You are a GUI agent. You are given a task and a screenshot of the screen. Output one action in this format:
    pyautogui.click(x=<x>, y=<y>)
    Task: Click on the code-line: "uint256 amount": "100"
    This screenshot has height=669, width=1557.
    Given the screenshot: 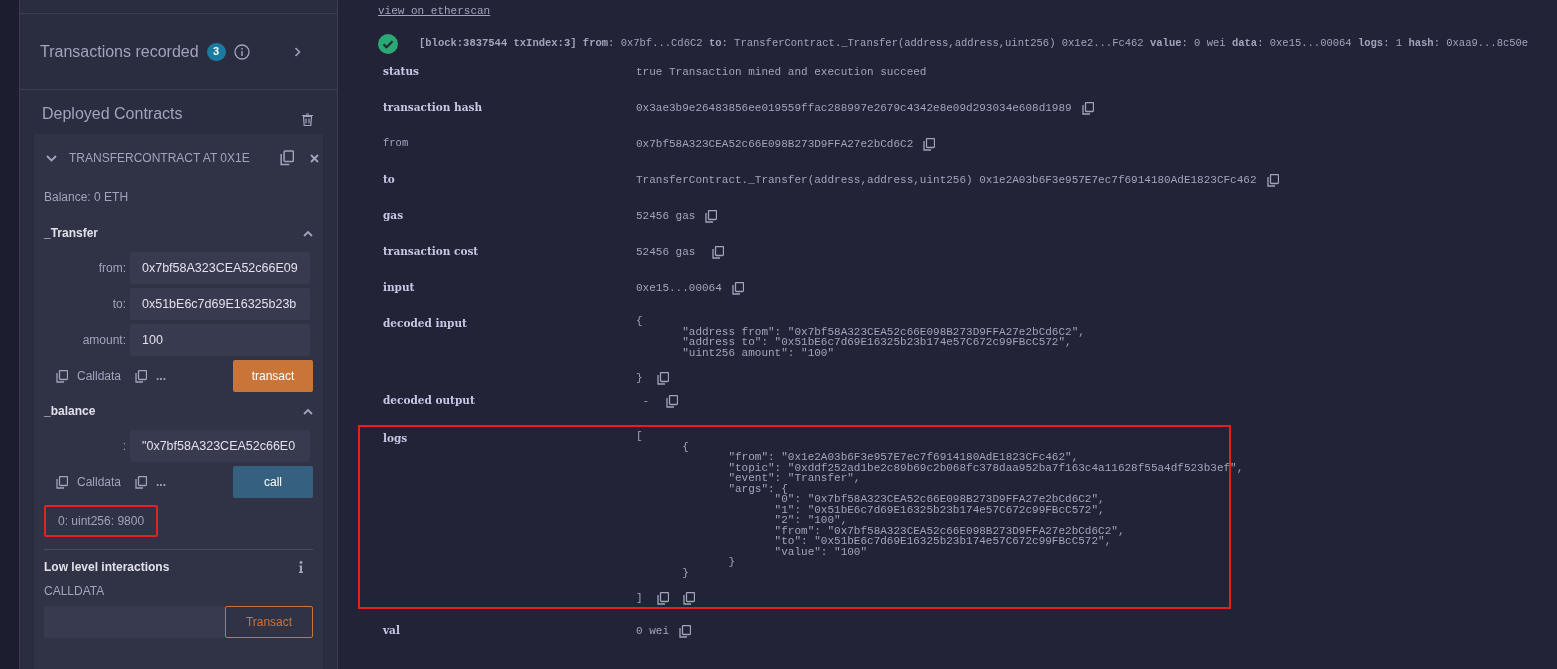 What is the action you would take?
    pyautogui.click(x=758, y=352)
    